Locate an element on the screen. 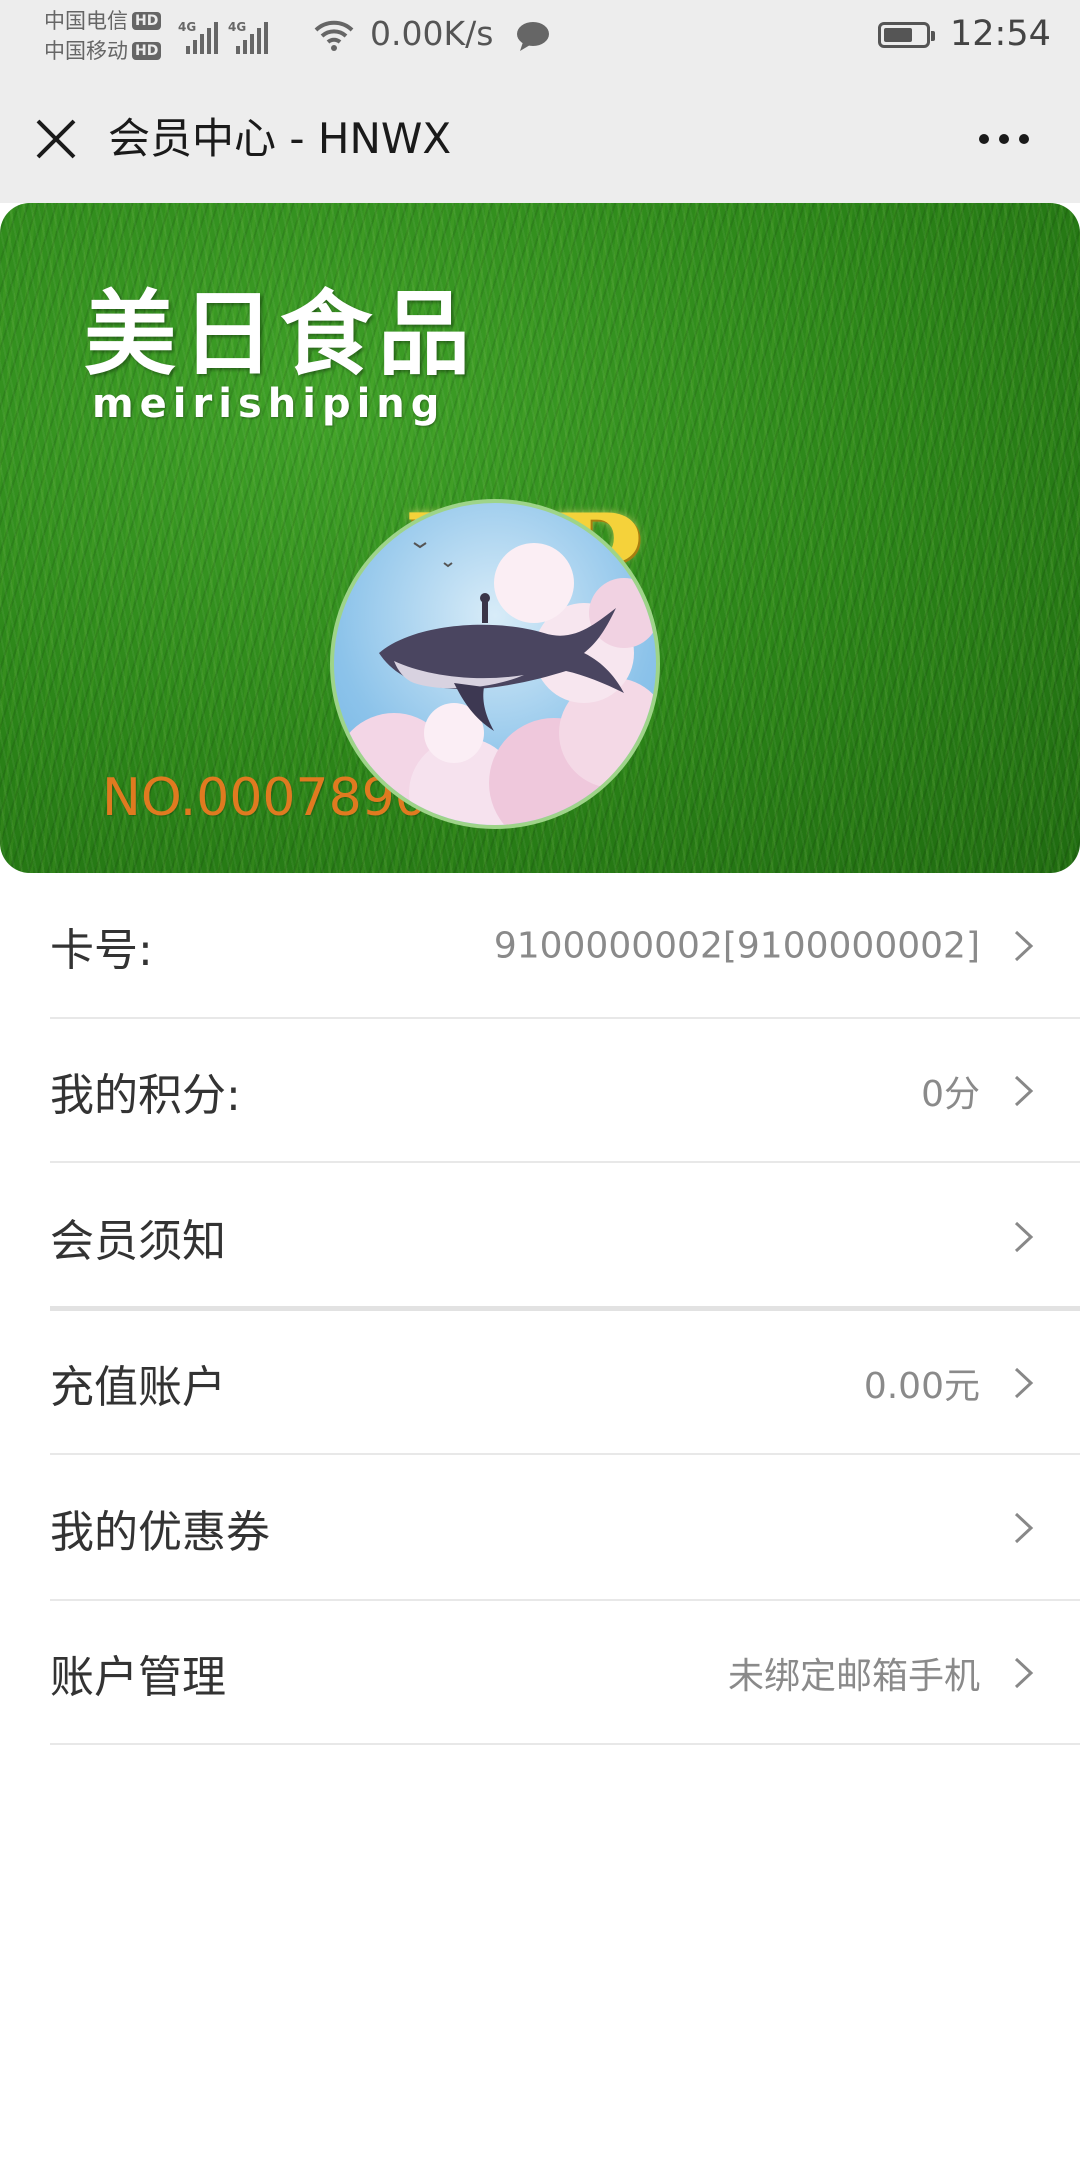  menu-item-account-management: 账户管理 未绑定邮箱手机 is located at coordinates (540, 1673).